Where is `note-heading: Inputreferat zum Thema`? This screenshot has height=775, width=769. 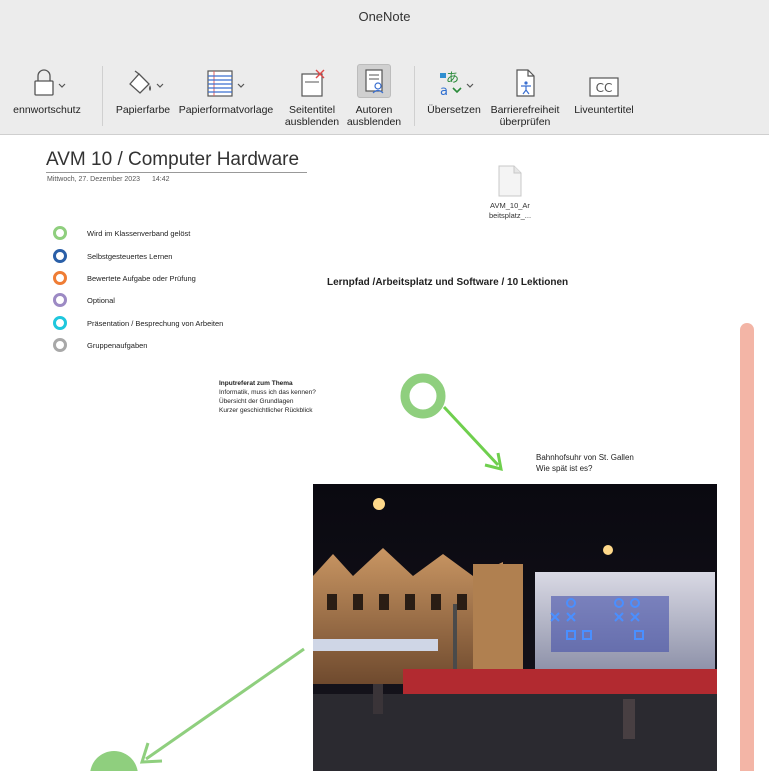 note-heading: Inputreferat zum Thema is located at coordinates (256, 383).